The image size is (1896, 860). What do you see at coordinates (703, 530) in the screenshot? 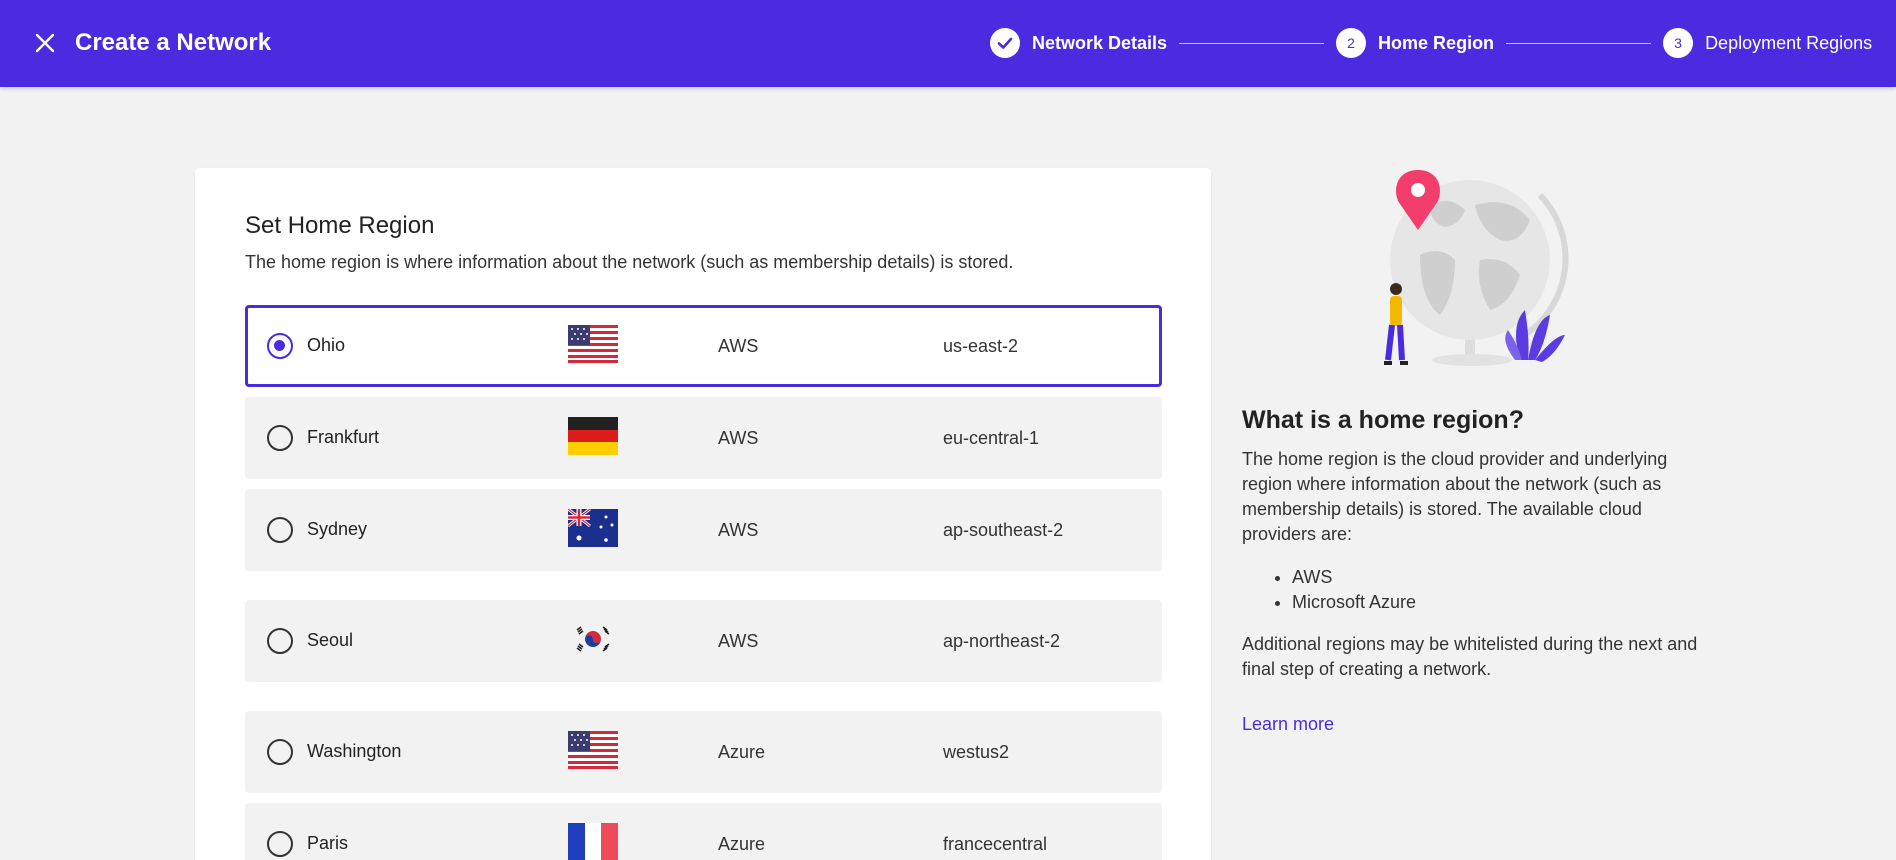
I see `region-option-sydney: Sydney AWS ap-southeast-2` at bounding box center [703, 530].